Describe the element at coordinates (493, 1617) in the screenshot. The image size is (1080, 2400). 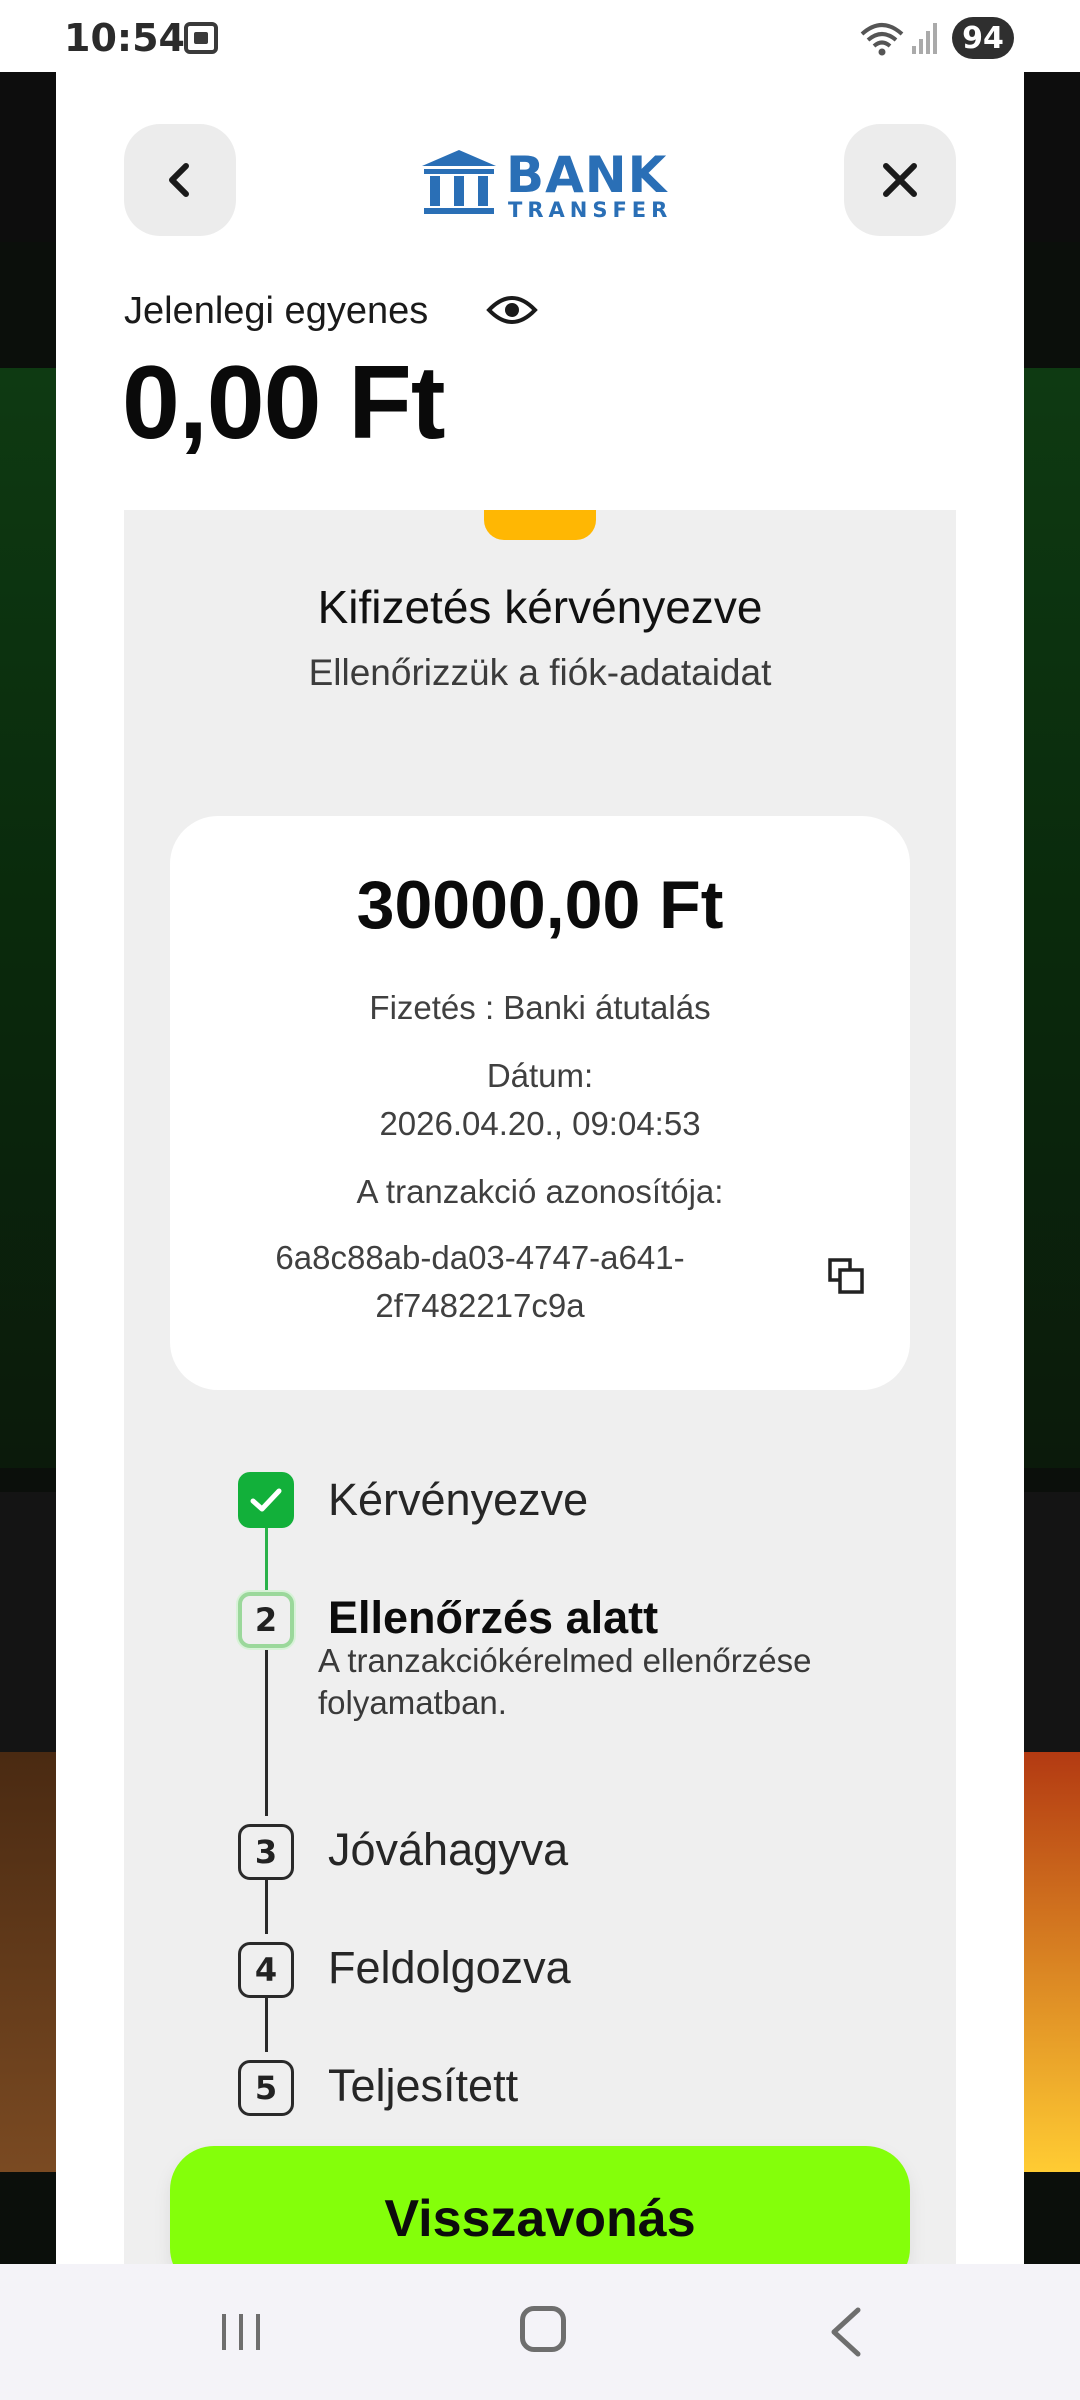
I see `step-2-label: Ellenőrzés alatt` at that location.